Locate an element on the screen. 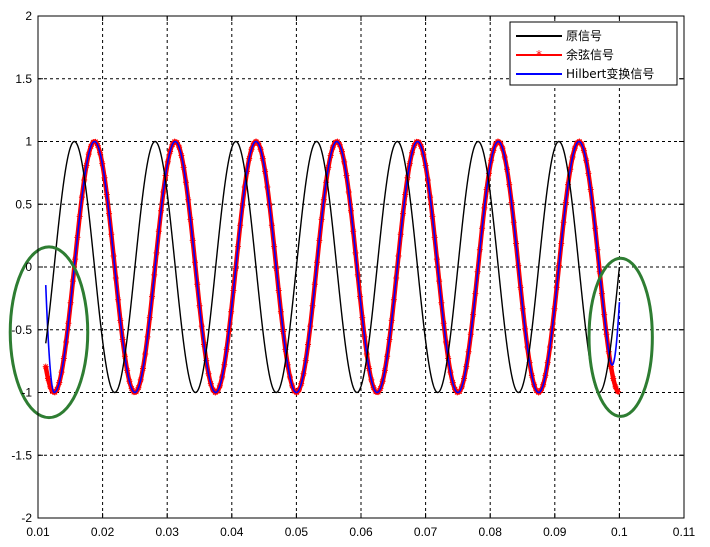 The image size is (710, 547). x-tick-label: 0.02 is located at coordinates (103, 532).